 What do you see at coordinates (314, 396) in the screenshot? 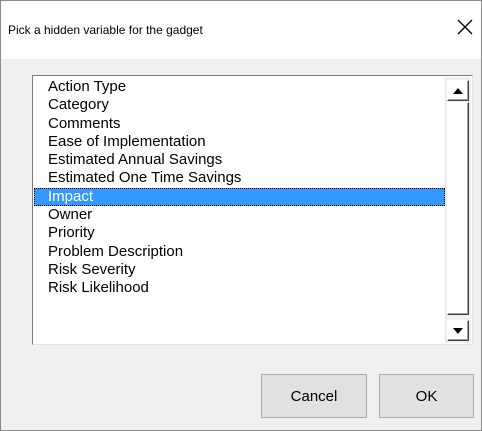
I see `cancel-button: Cancel` at bounding box center [314, 396].